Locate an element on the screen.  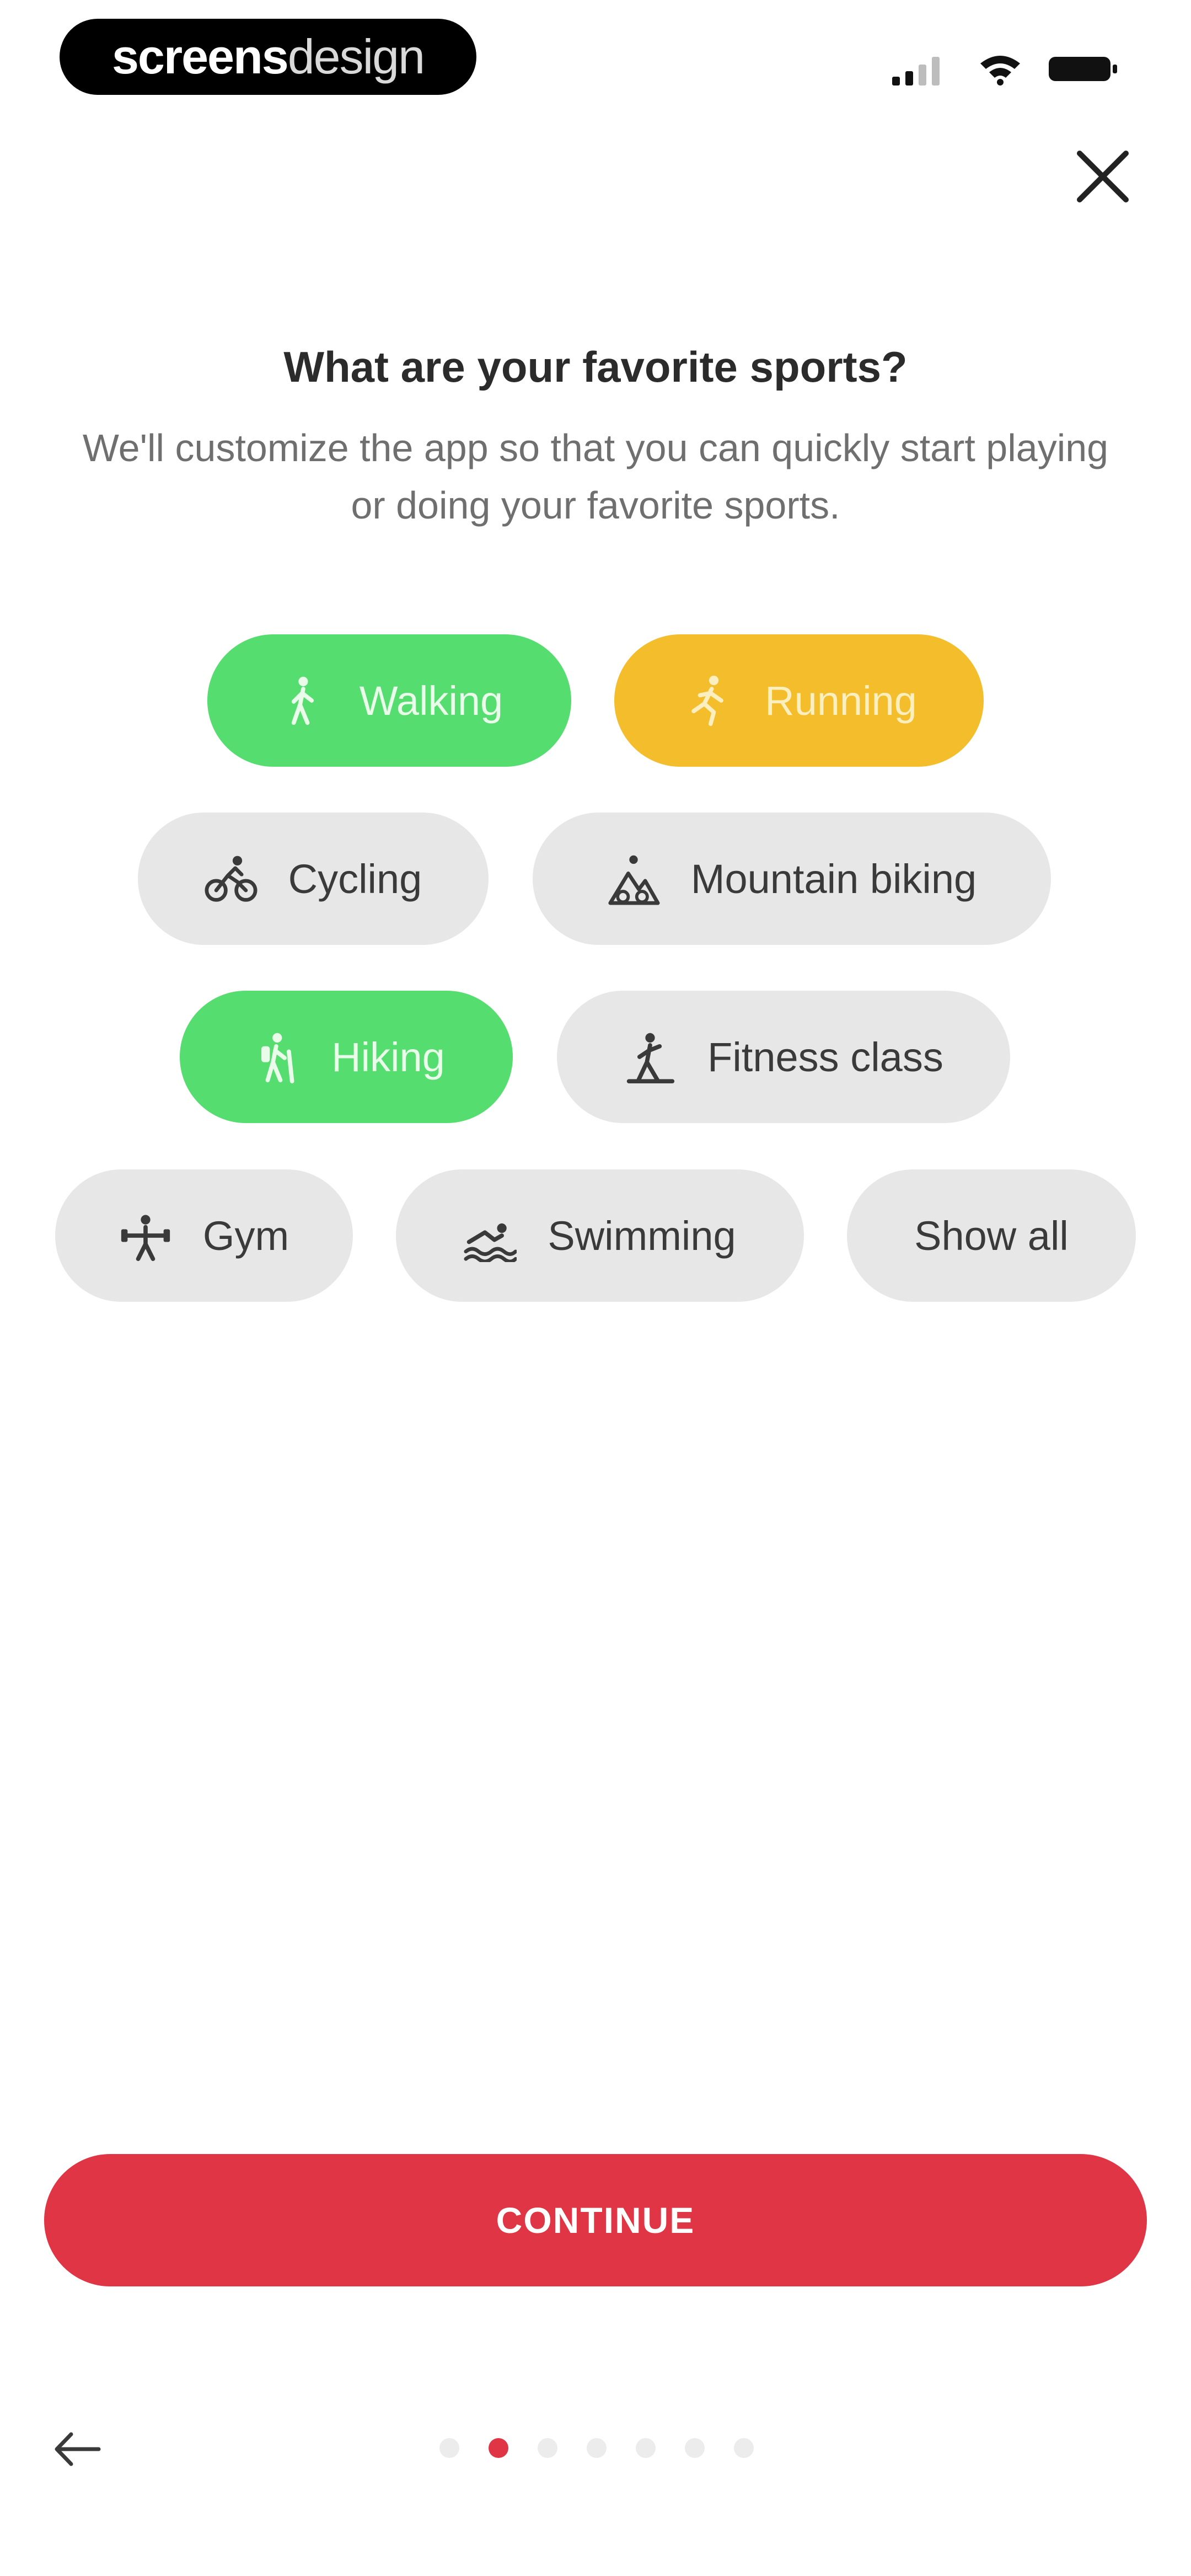
wifi-icon is located at coordinates (1000, 70).